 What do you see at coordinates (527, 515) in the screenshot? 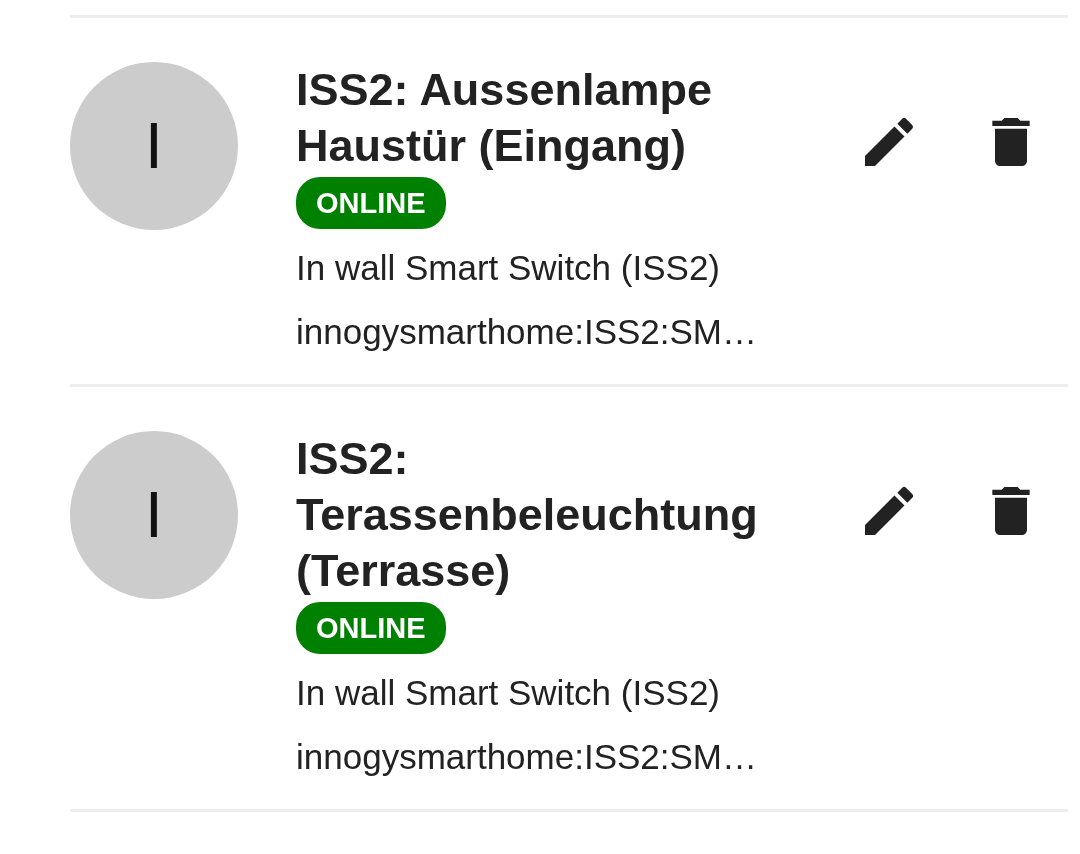
I see `thing-title: ISS2: Terassenbeleuchtung (Terrasse)` at bounding box center [527, 515].